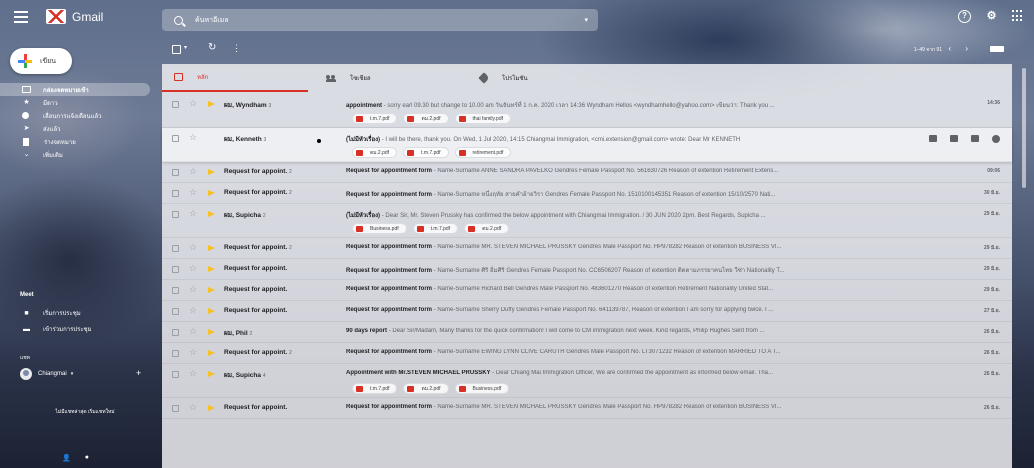  Describe the element at coordinates (74, 16) in the screenshot. I see `gmail-logo: Gmail` at that location.